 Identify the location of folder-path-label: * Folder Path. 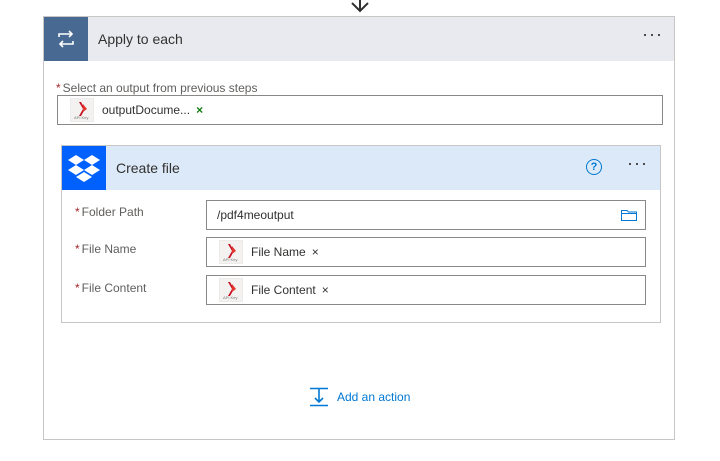
(109, 212).